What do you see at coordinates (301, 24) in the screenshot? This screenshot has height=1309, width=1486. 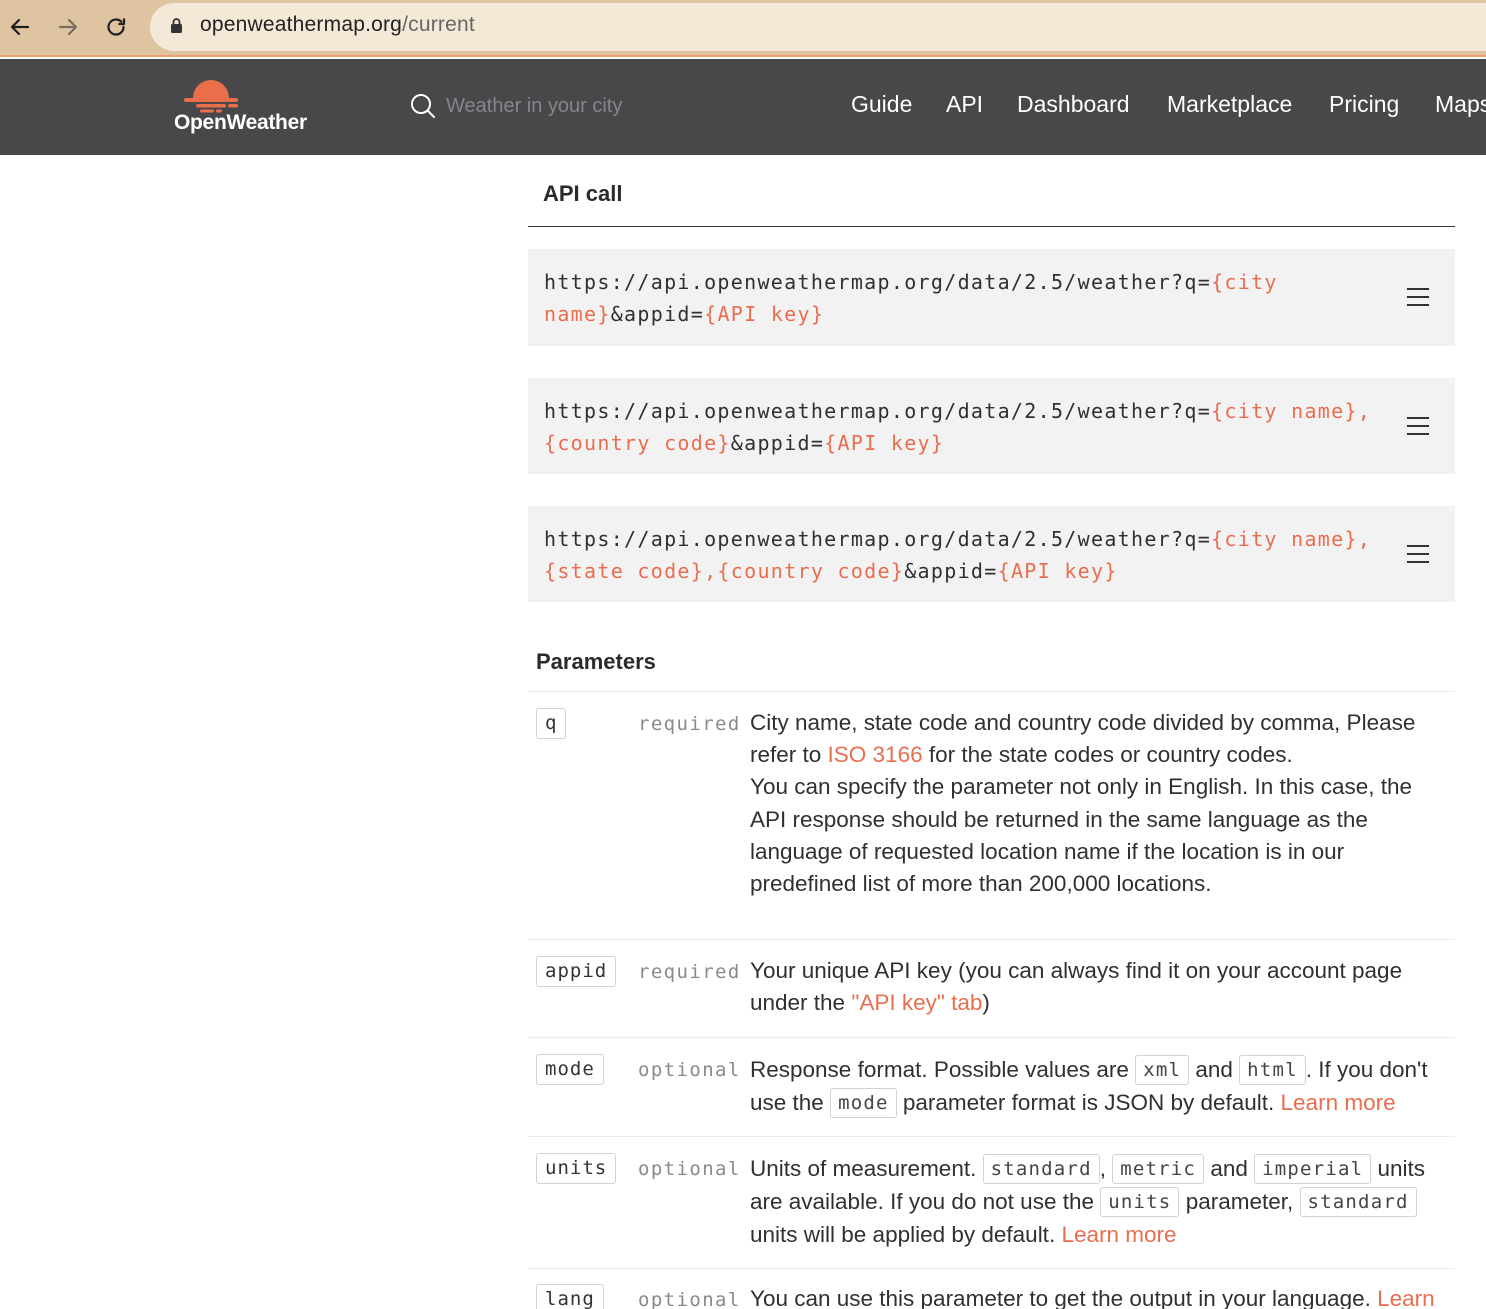 I see `url-domain: openweathermap.org` at bounding box center [301, 24].